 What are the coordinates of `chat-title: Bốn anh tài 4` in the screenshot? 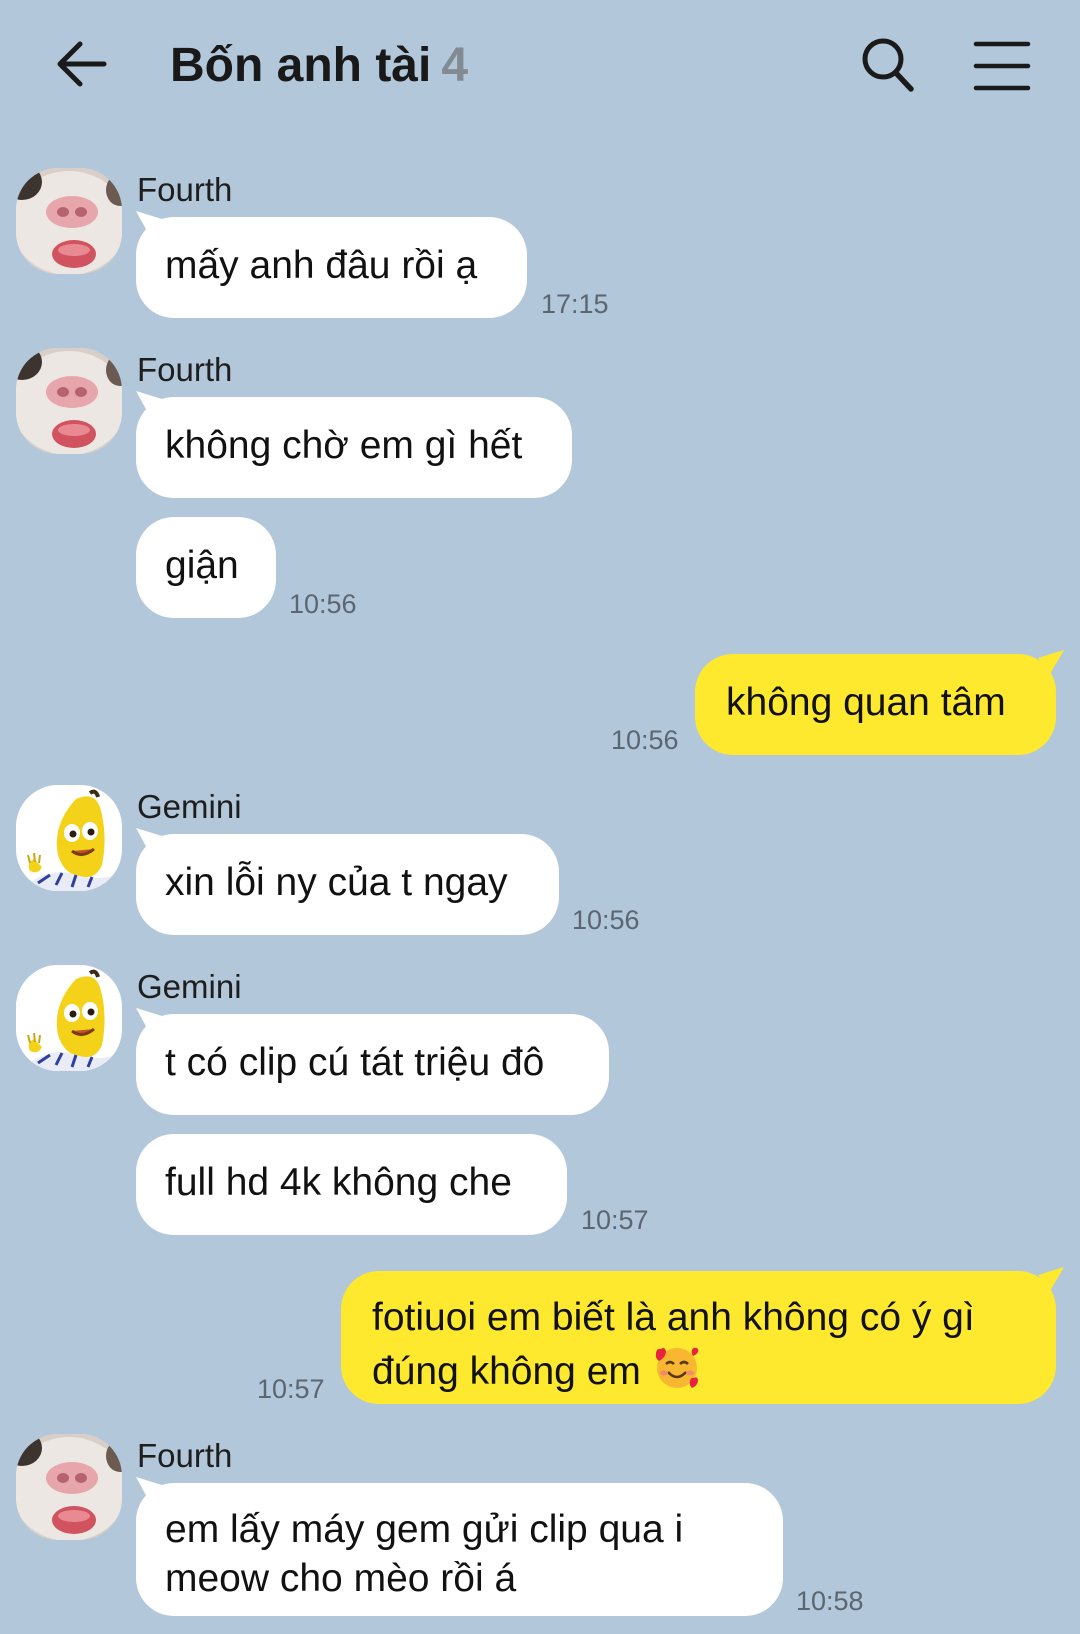 It's located at (319, 66).